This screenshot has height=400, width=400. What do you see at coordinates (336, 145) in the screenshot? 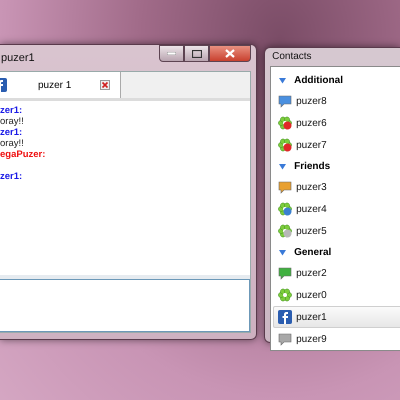
I see `contact-item: puzer7` at bounding box center [336, 145].